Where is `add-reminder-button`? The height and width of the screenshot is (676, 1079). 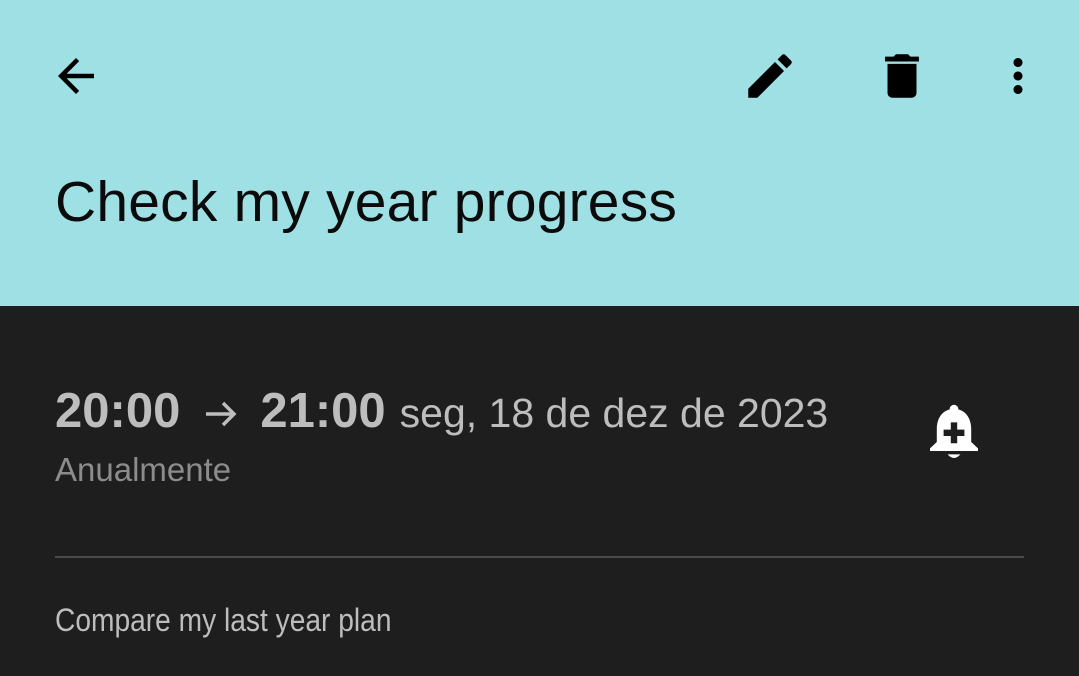
add-reminder-button is located at coordinates (954, 432).